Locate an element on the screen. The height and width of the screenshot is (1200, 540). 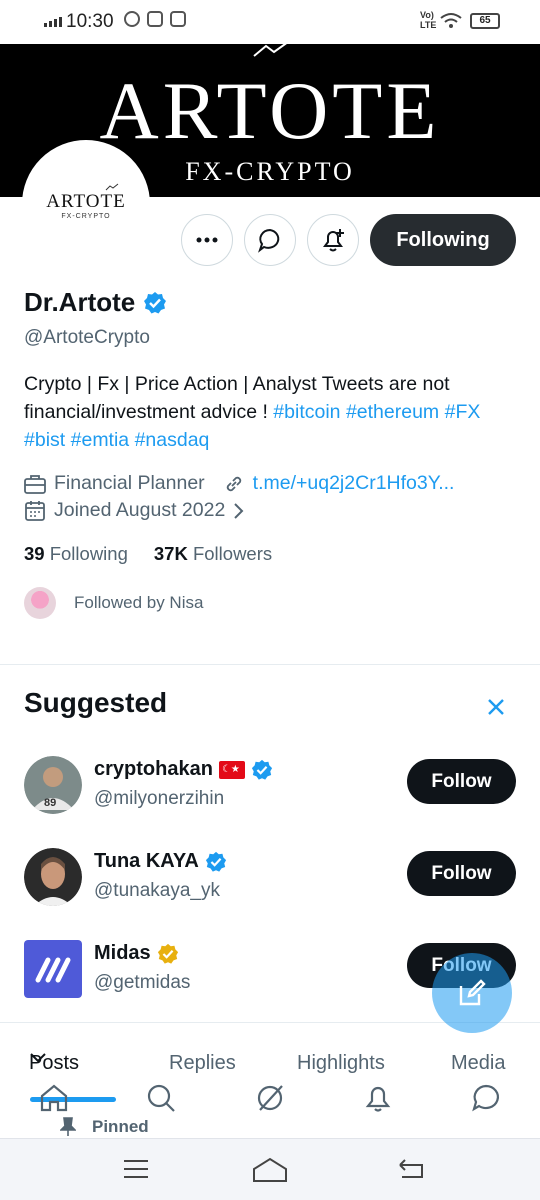
profile-avatar: ARTOTE FX-CRYPTO is located at coordinates (86, 204).